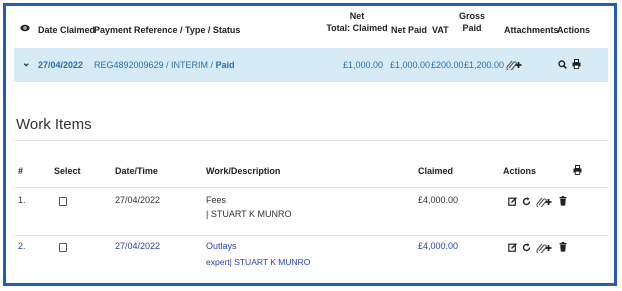  I want to click on header-date-claimed: Date Claimed, so click(67, 30).